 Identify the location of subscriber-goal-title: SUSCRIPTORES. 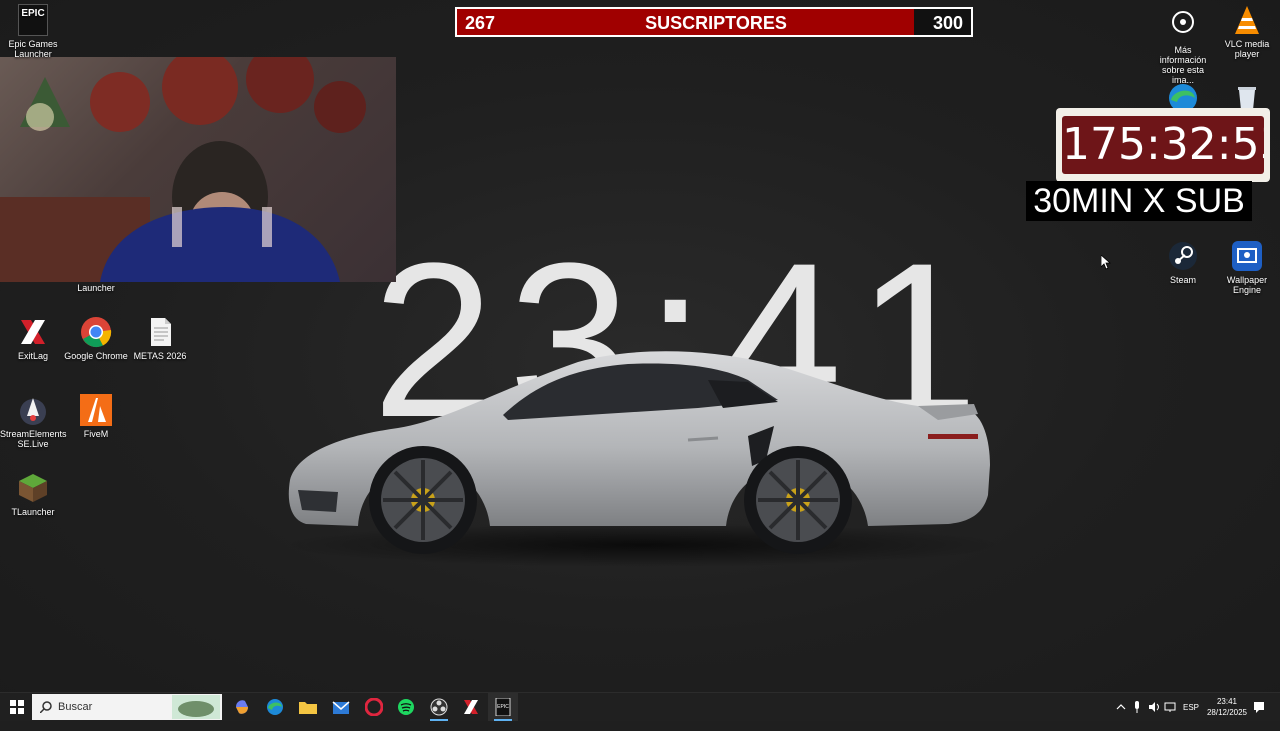
(716, 23).